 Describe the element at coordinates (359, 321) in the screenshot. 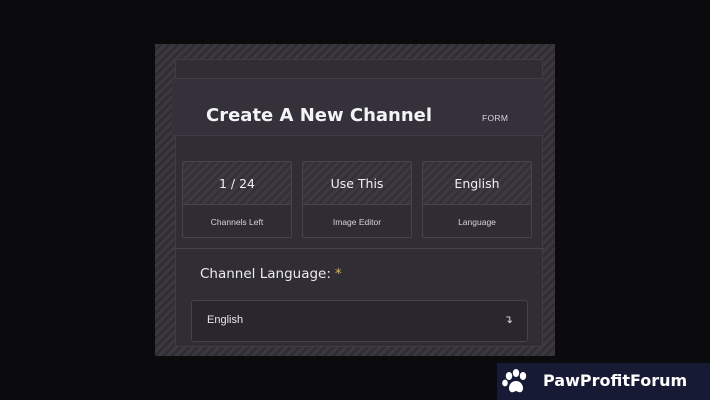

I see `channel-language-select: English ↴` at that location.